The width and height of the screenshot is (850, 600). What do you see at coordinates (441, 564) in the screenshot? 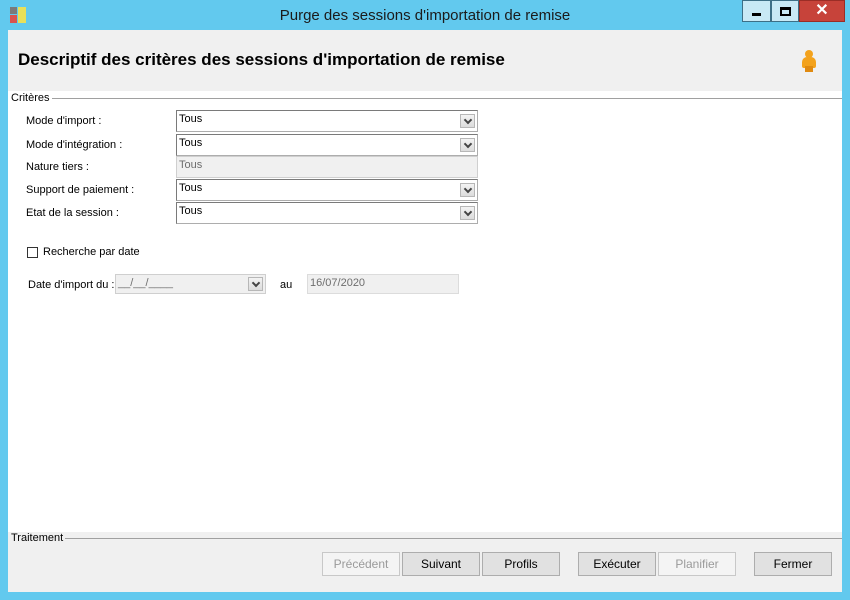
I see `suivant-button: Suivant` at bounding box center [441, 564].